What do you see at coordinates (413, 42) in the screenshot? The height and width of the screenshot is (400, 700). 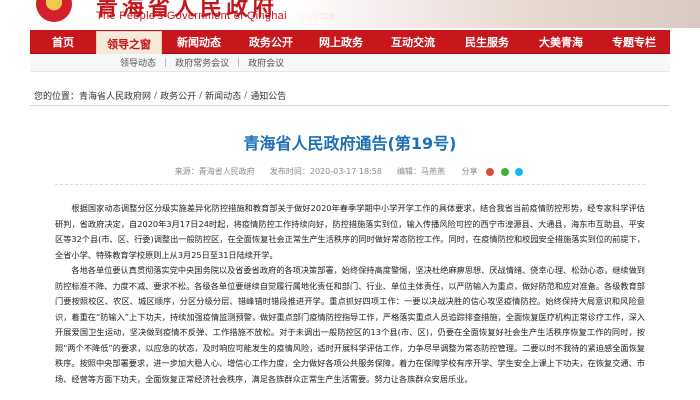 I see `nav-item-interaction: 互动交流` at bounding box center [413, 42].